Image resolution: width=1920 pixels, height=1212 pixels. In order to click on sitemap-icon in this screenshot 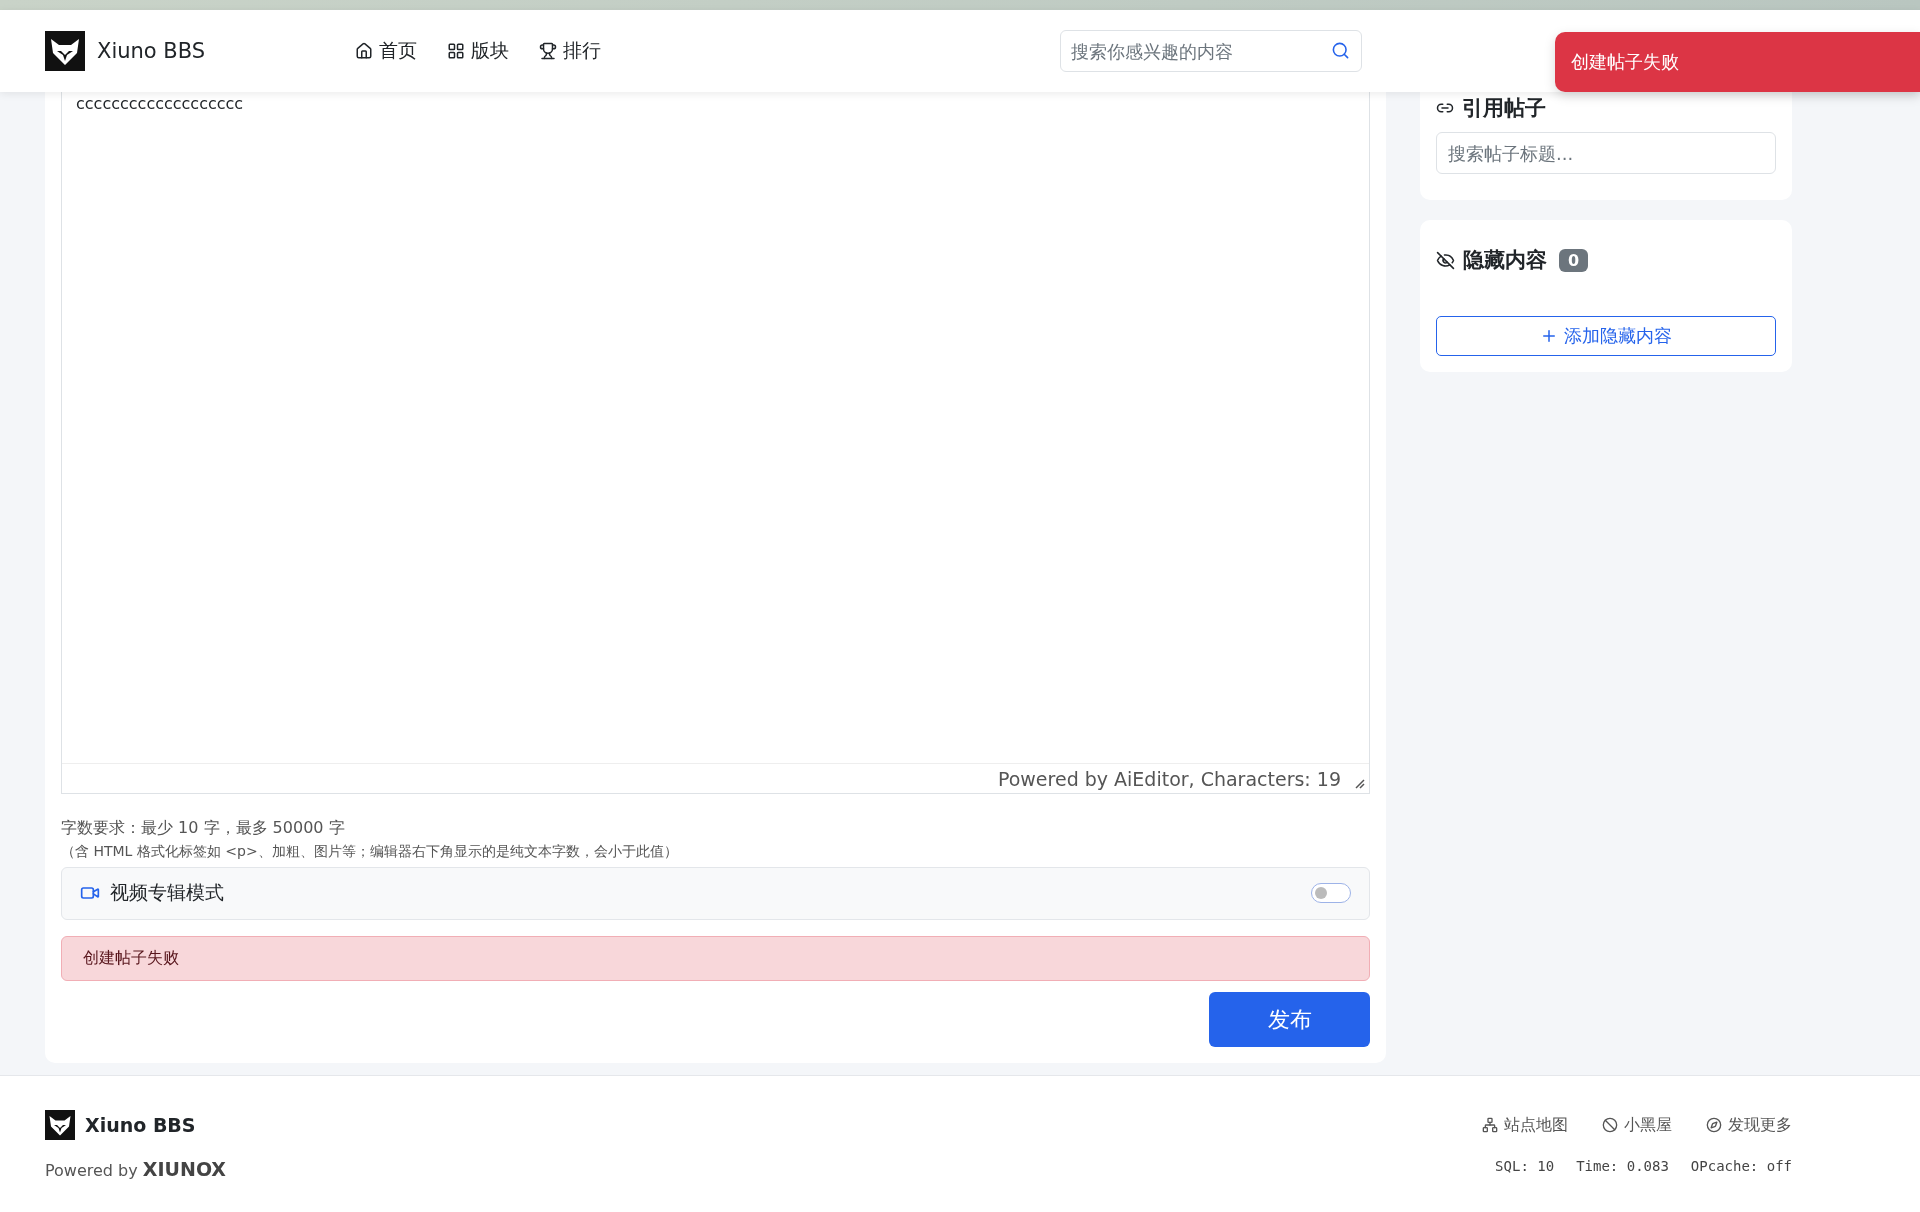, I will do `click(1490, 1125)`.